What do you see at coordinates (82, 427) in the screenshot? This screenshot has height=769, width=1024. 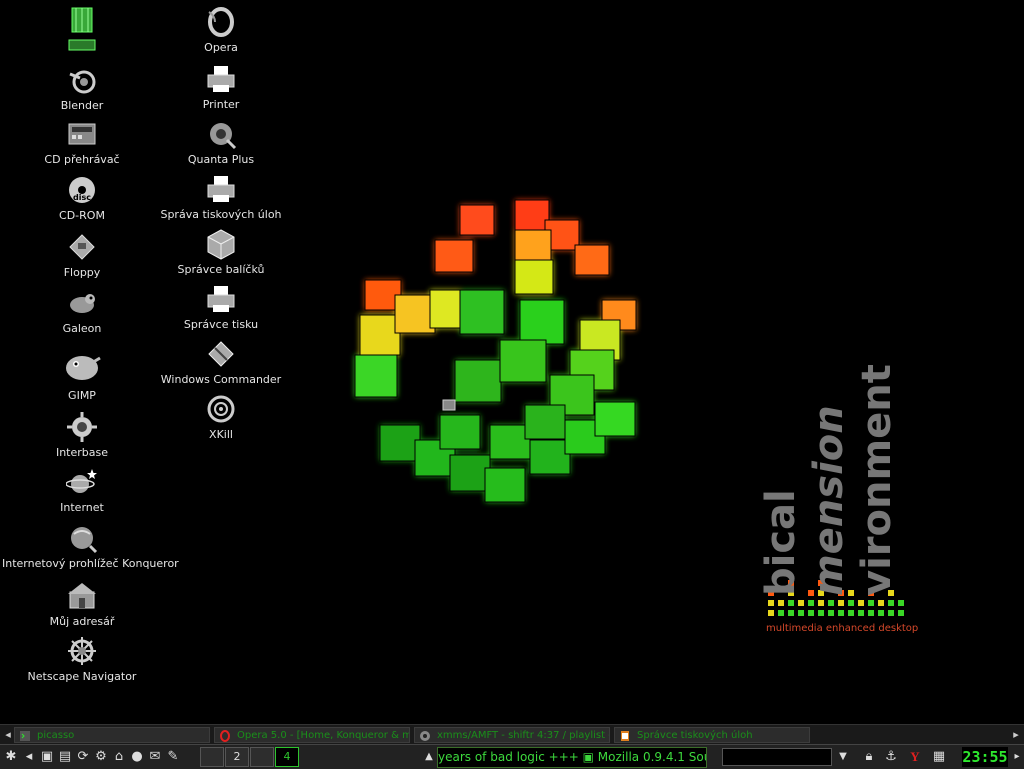 I see `interbase-icon` at bounding box center [82, 427].